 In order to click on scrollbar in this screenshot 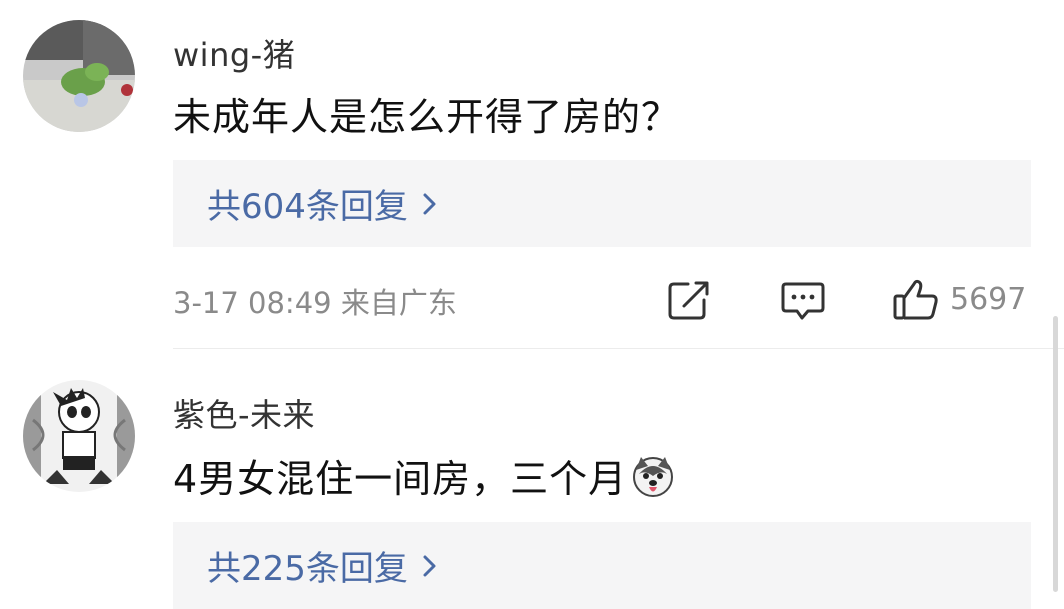, I will do `click(1055, 454)`.